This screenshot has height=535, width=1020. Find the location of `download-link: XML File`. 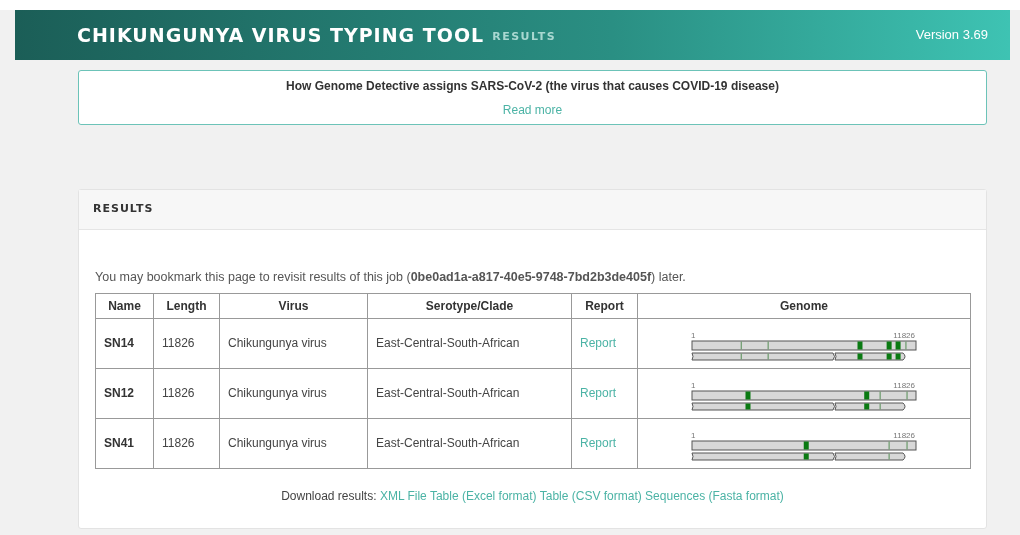

download-link: XML File is located at coordinates (403, 495).